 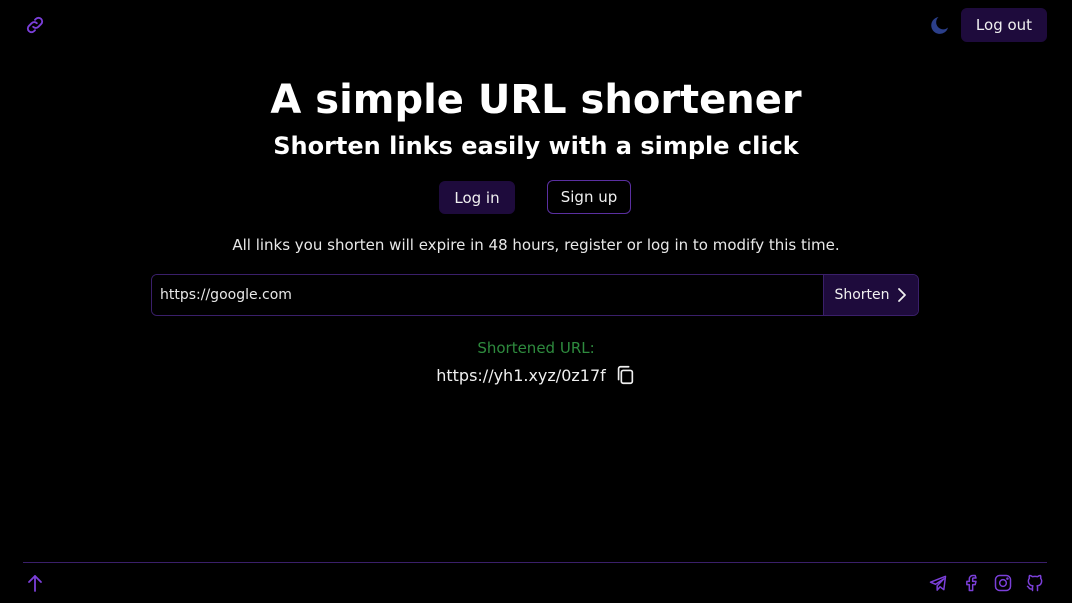 I want to click on shorten-form: Shorten, so click(x=535, y=295).